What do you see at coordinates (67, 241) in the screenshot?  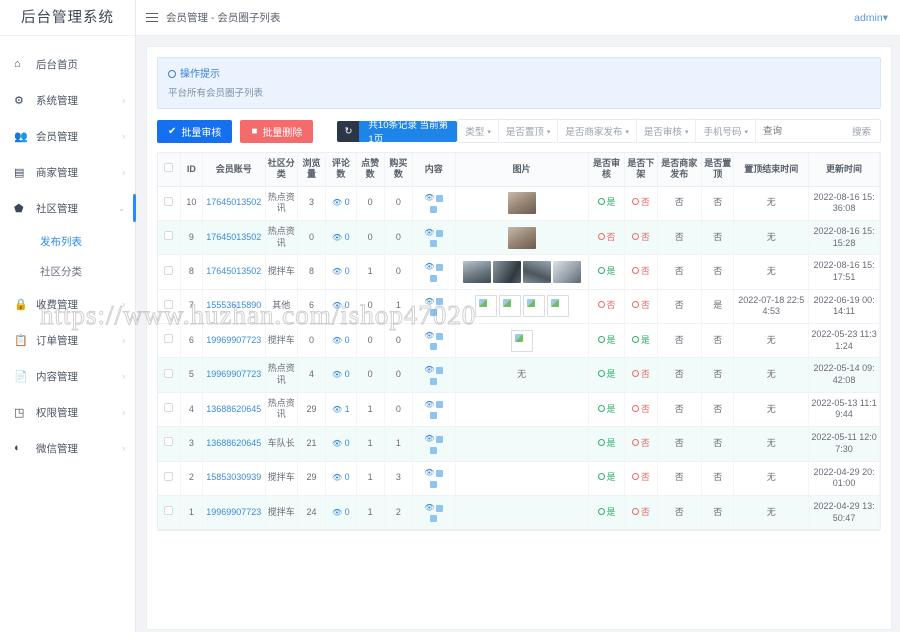 I see `sidebar-subitem-0: 发布列表` at bounding box center [67, 241].